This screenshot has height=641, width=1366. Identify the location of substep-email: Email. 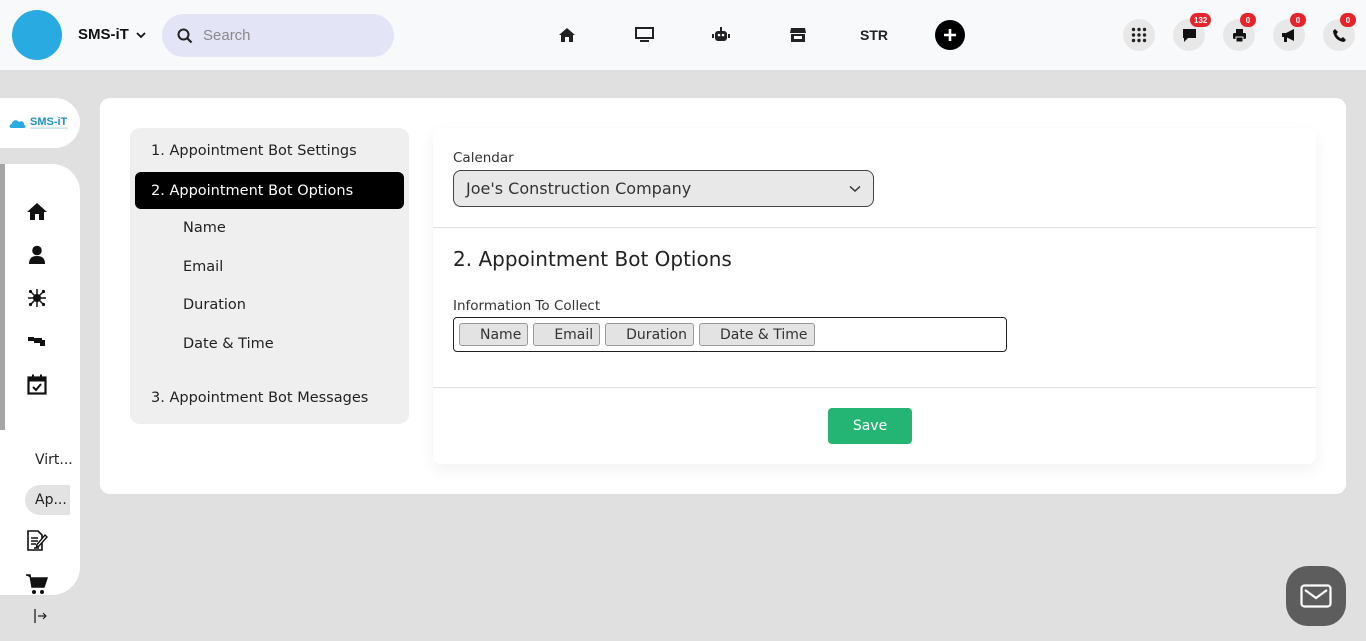
(203, 267).